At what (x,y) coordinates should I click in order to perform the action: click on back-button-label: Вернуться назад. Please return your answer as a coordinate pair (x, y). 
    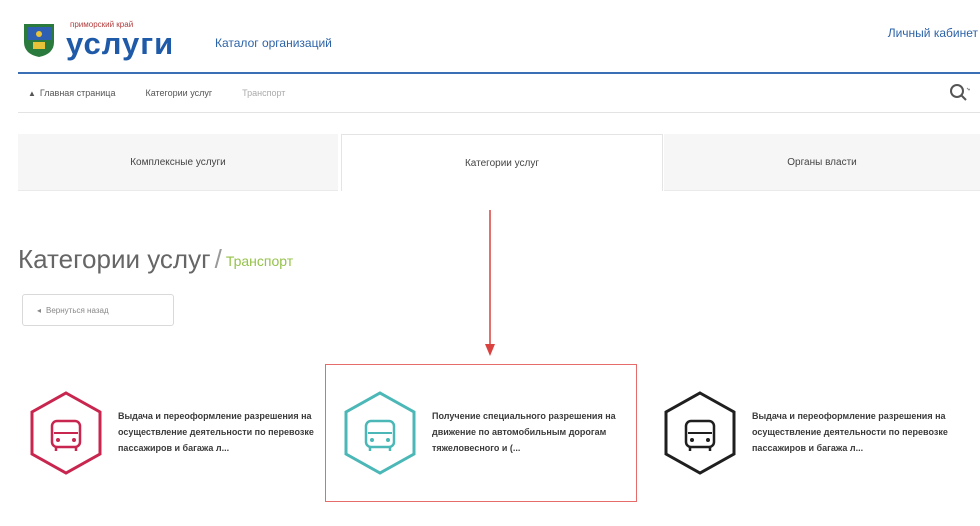
    Looking at the image, I should click on (77, 310).